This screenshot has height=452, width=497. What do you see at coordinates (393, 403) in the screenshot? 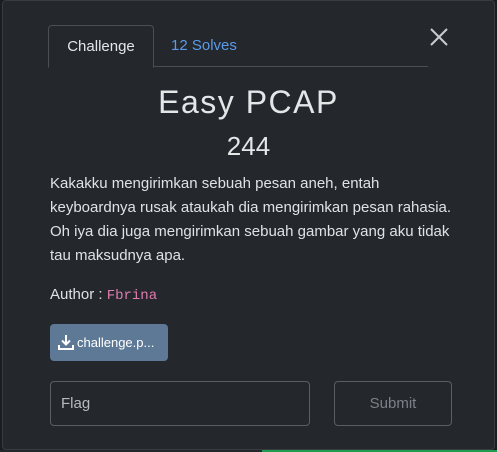
I see `submit-button: Submit` at bounding box center [393, 403].